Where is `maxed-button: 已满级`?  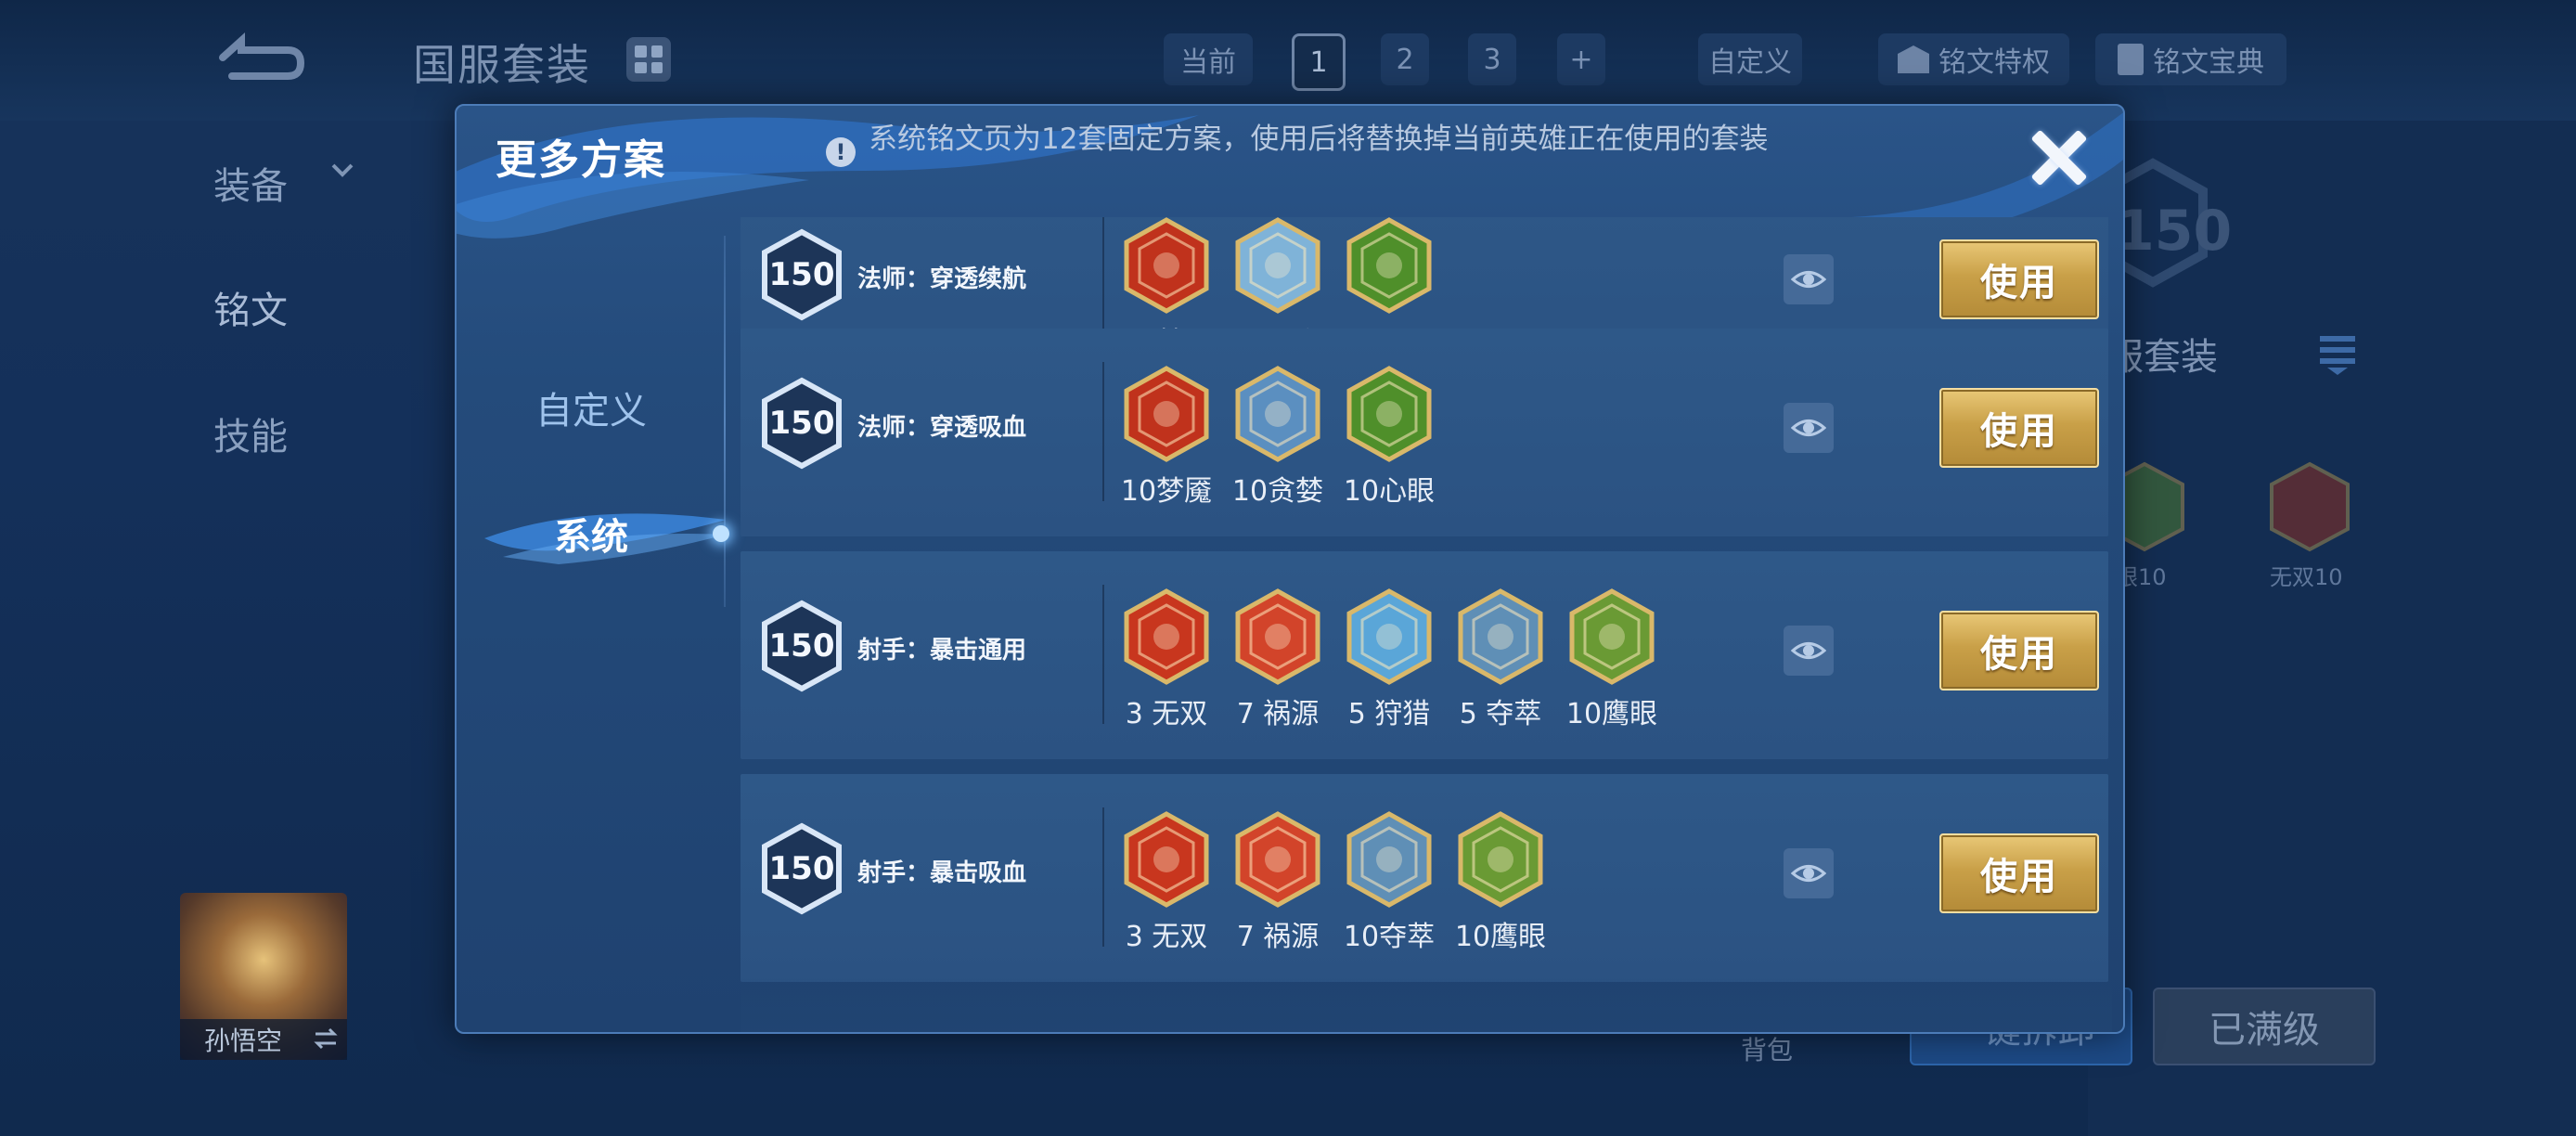
maxed-button: 已满级 is located at coordinates (2264, 1026).